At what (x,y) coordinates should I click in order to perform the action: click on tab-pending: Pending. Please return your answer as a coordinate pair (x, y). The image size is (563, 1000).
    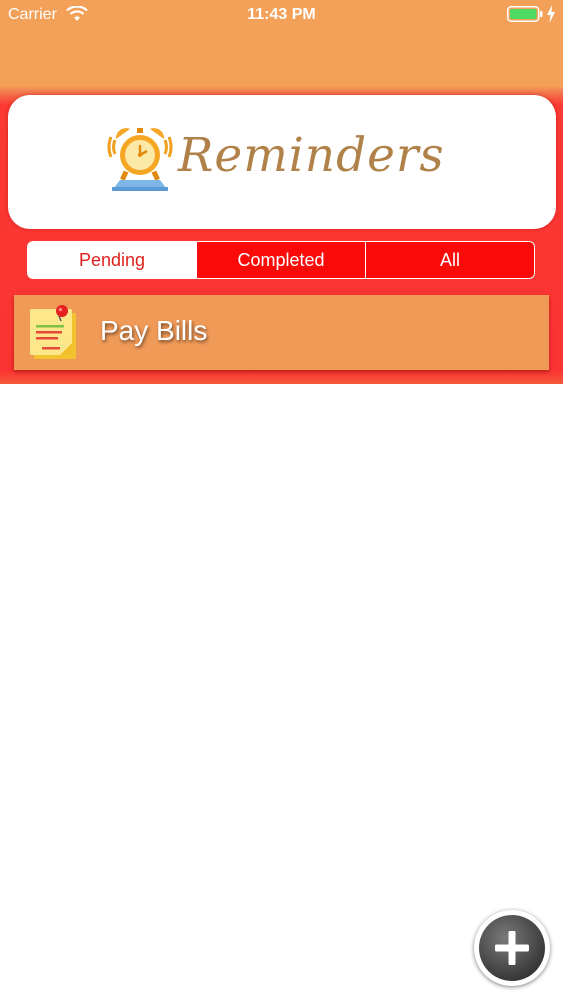
    Looking at the image, I should click on (112, 260).